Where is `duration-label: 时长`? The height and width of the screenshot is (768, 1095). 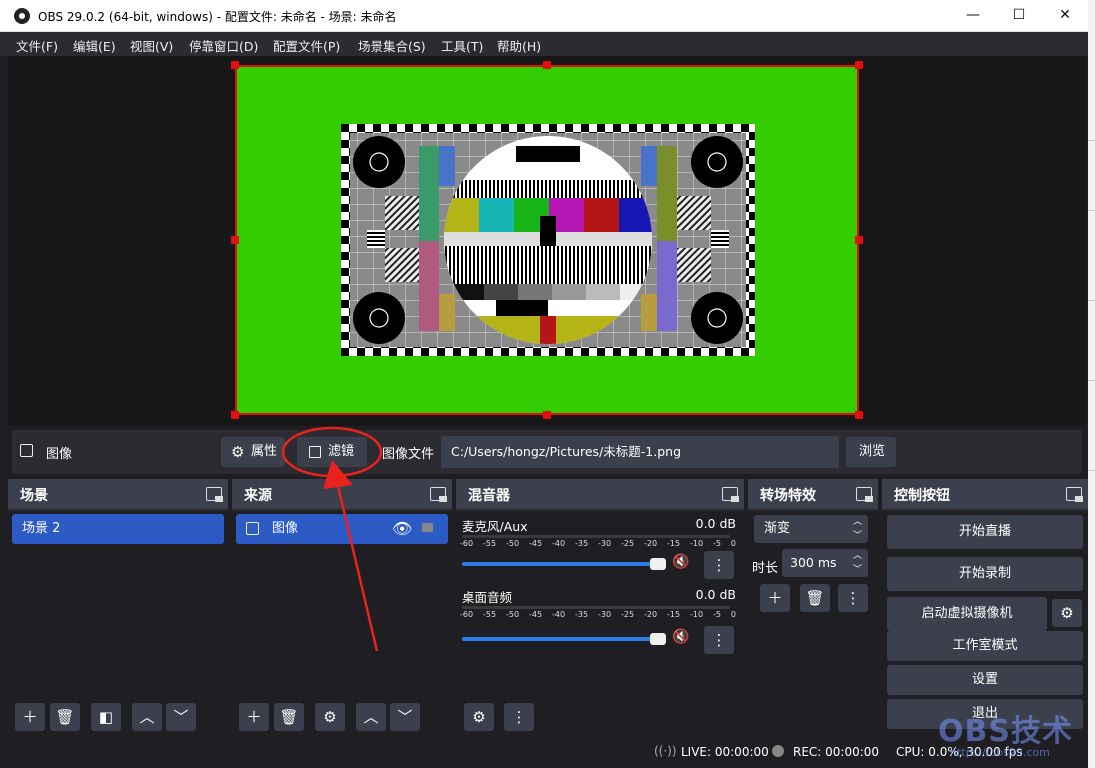
duration-label: 时长 is located at coordinates (765, 568).